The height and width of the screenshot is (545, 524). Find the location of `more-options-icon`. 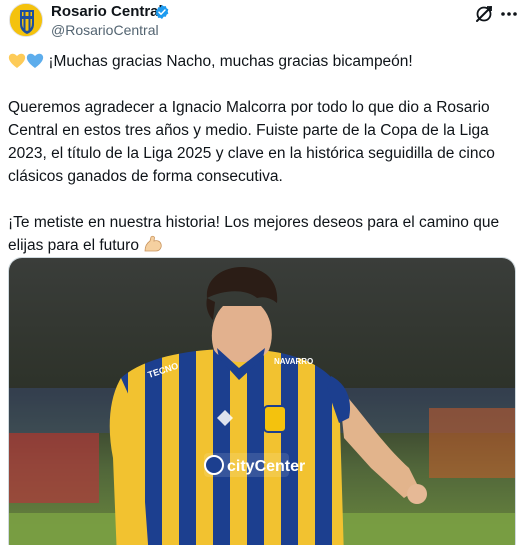

more-options-icon is located at coordinates (509, 14).